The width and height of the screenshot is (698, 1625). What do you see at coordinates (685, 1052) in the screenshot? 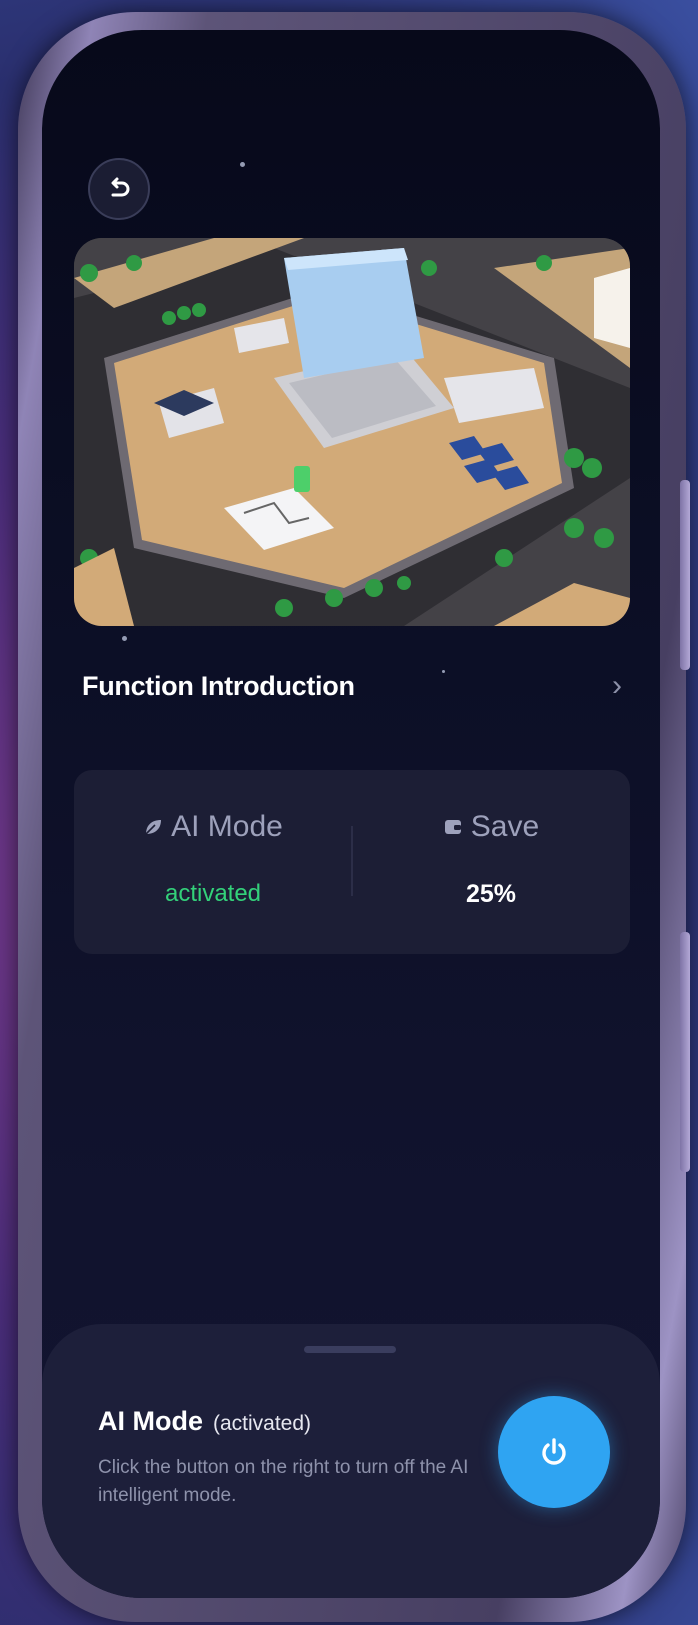
I see `side-button-power` at bounding box center [685, 1052].